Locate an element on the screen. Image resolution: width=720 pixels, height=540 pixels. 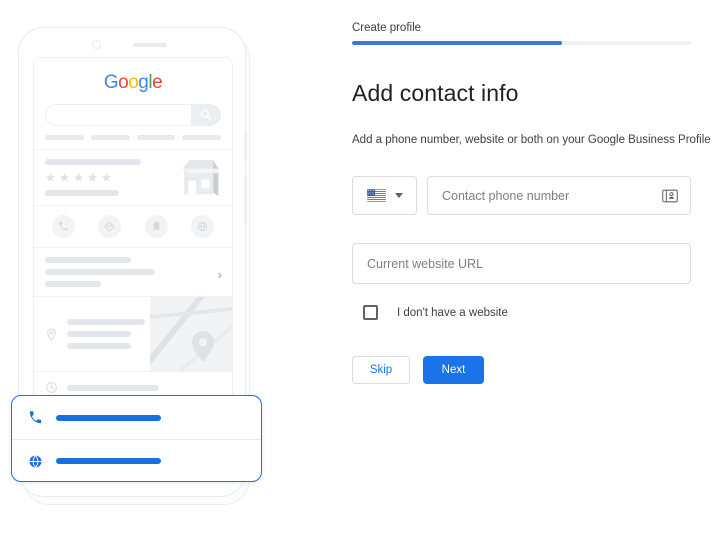
business-info-rows: › is located at coordinates (133, 271).